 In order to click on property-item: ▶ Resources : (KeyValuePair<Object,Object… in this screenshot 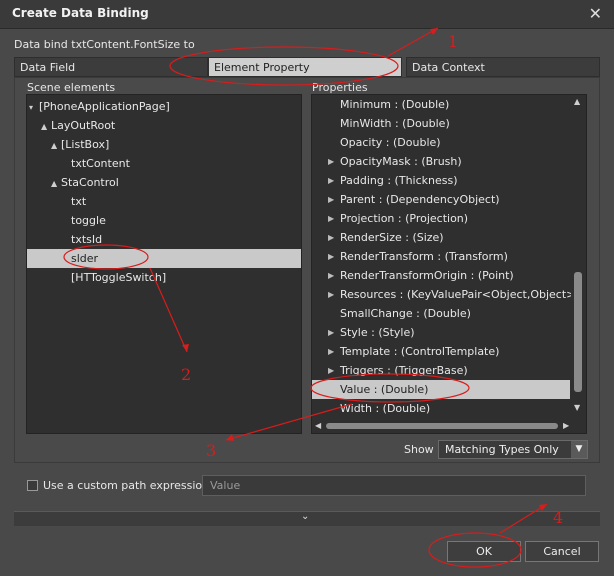, I will do `click(446, 294)`.